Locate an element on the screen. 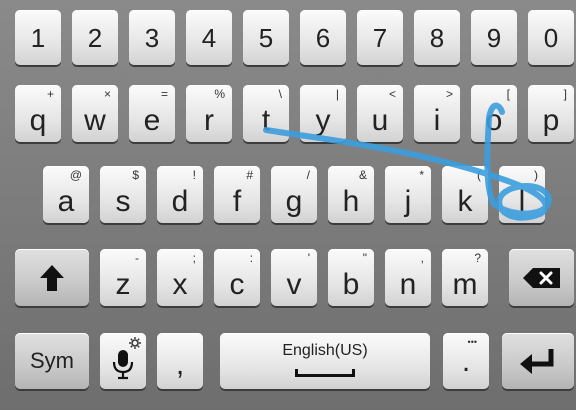 The width and height of the screenshot is (576, 410). alt-char: & is located at coordinates (362, 175).